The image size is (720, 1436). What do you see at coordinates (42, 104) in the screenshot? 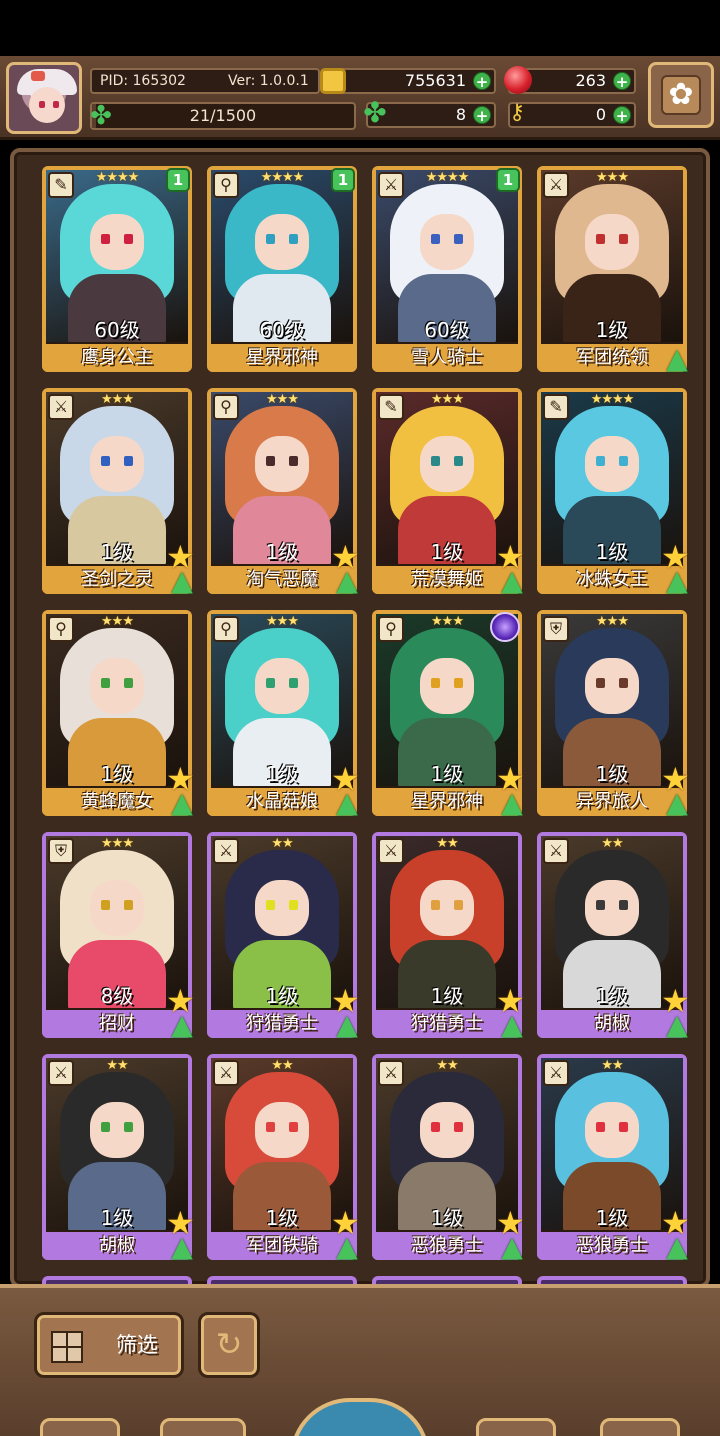
I see `avatar-eye` at bounding box center [42, 104].